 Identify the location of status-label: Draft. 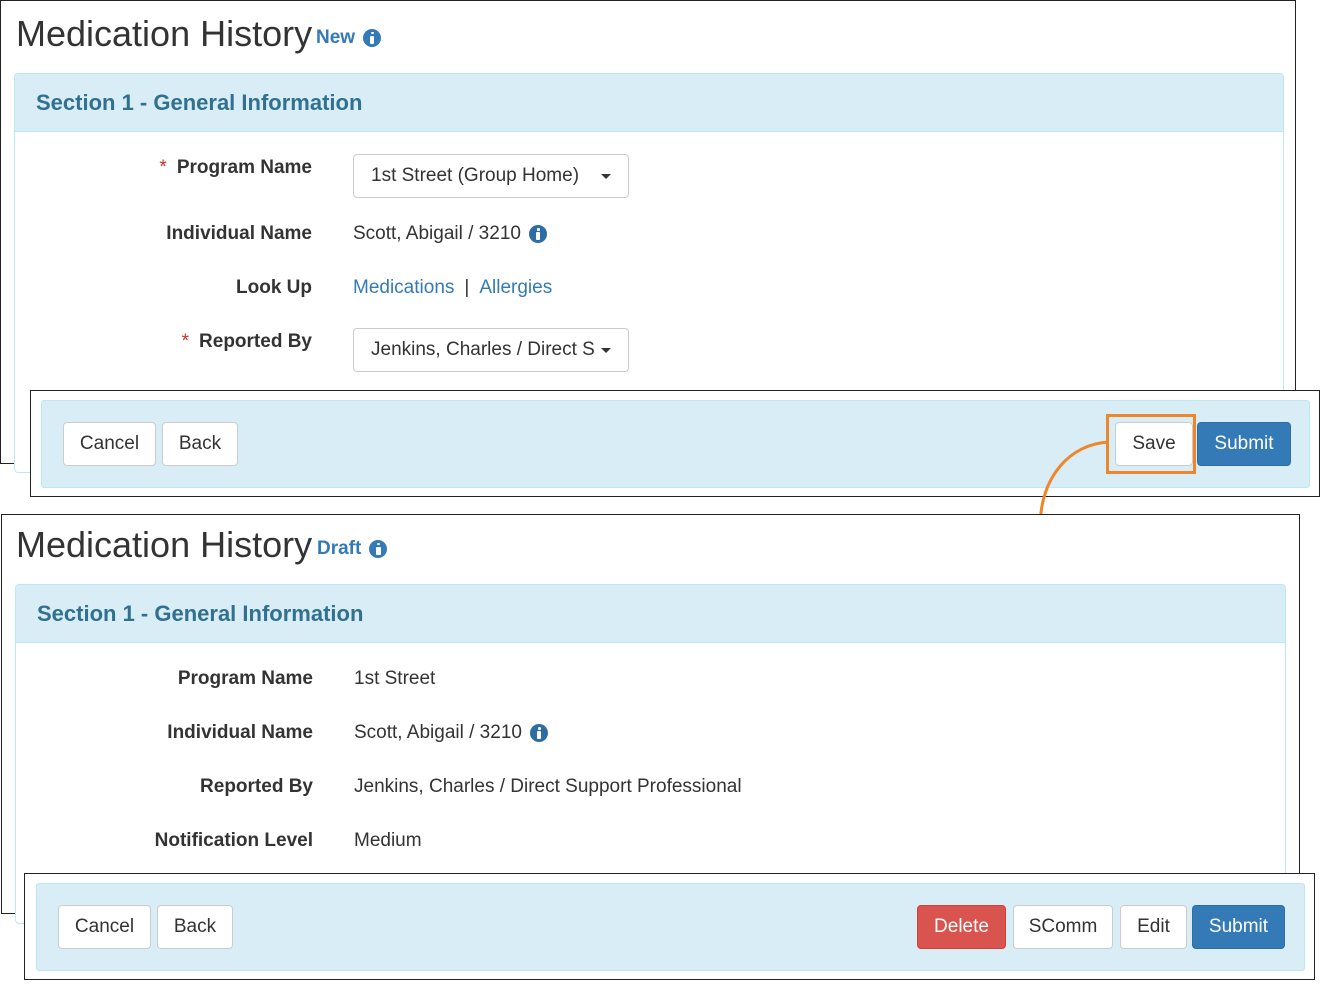
(339, 548).